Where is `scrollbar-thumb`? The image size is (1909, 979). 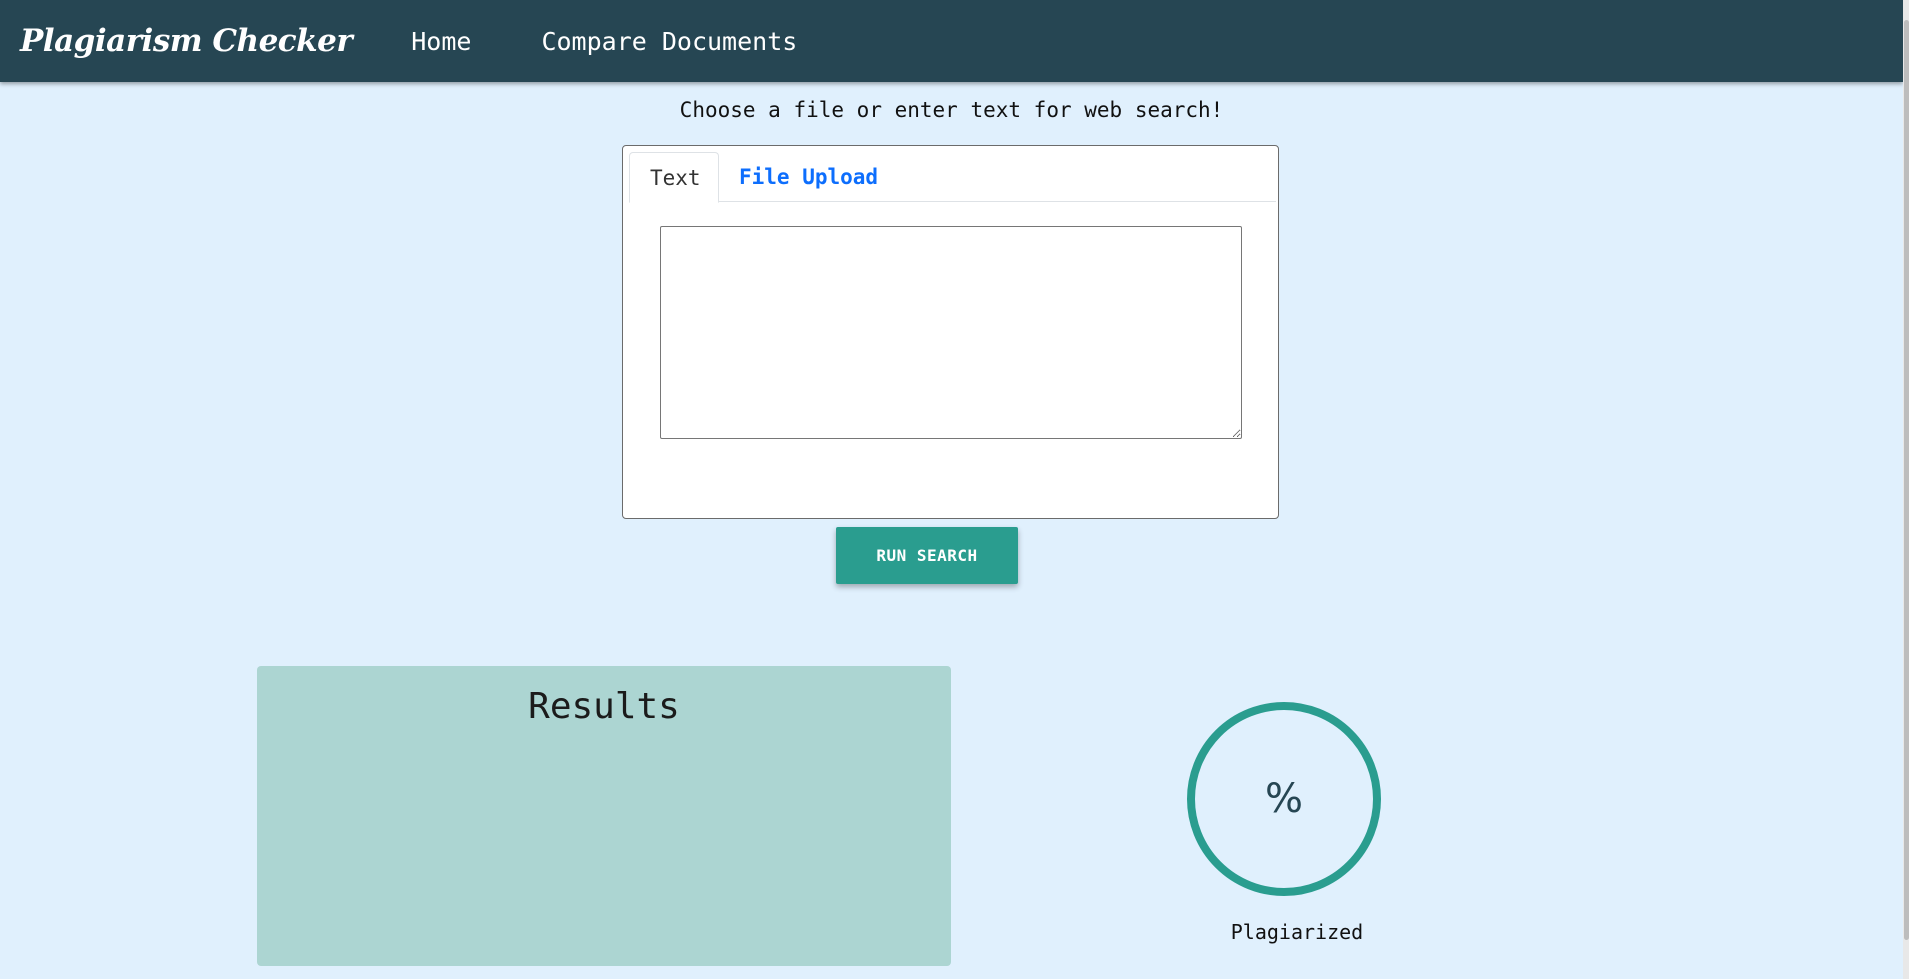
scrollbar-thumb is located at coordinates (1906, 480).